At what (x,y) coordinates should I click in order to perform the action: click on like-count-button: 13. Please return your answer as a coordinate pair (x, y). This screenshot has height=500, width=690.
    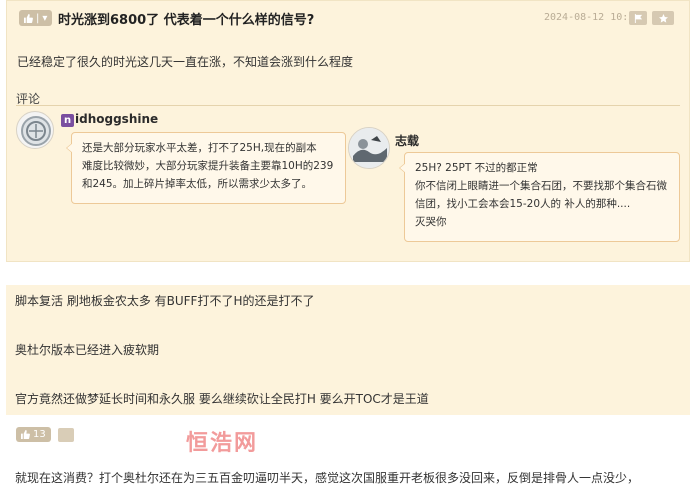
    Looking at the image, I should click on (33, 434).